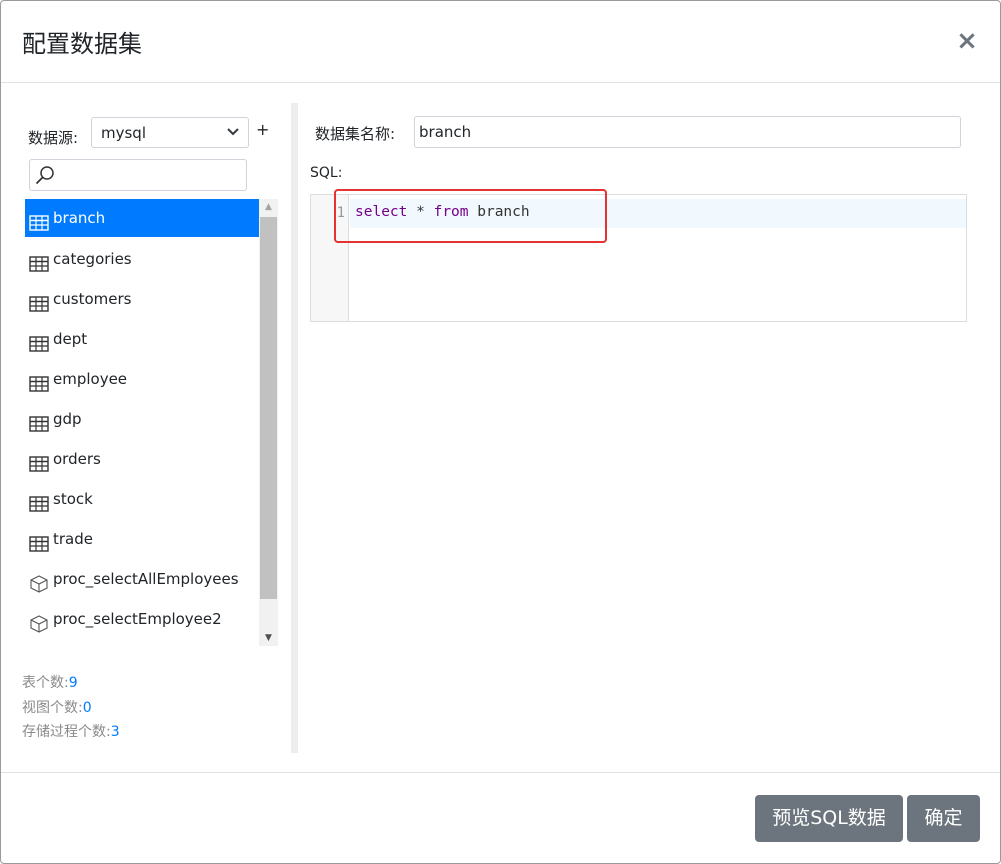  Describe the element at coordinates (262, 129) in the screenshot. I see `add-datasource-button: +` at that location.